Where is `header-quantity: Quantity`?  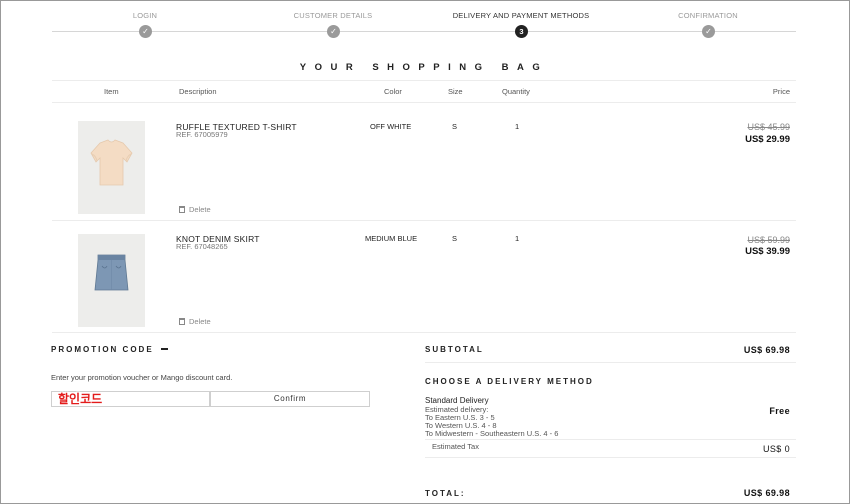
header-quantity: Quantity is located at coordinates (516, 91).